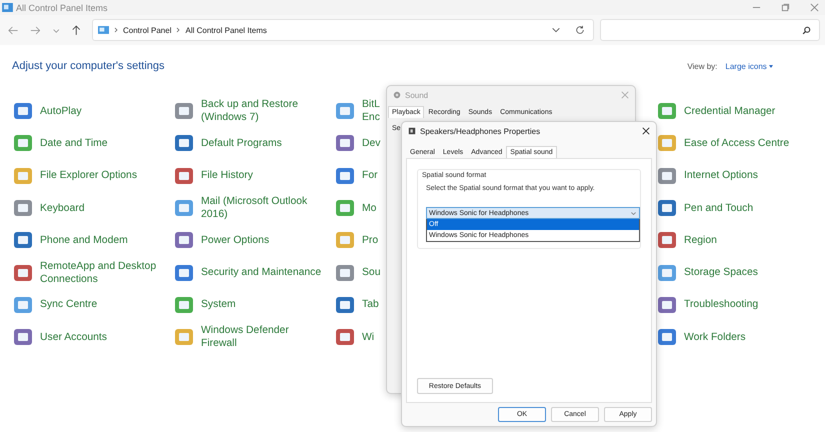 The height and width of the screenshot is (432, 825). Describe the element at coordinates (480, 131) in the screenshot. I see `dialog-title: Speakers/Headphones Properties` at that location.